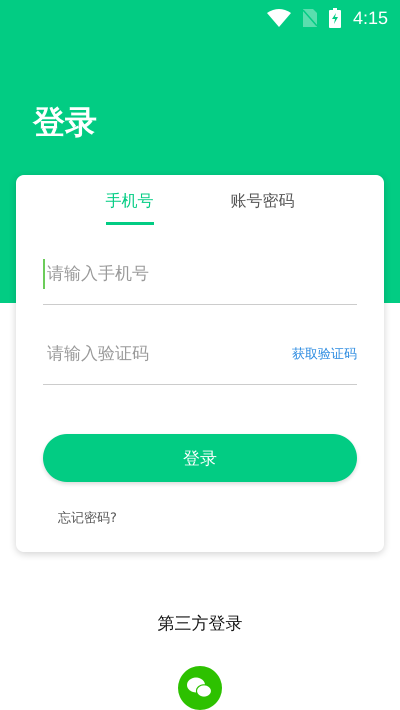  What do you see at coordinates (130, 206) in the screenshot?
I see `login-tab: 手机号` at bounding box center [130, 206].